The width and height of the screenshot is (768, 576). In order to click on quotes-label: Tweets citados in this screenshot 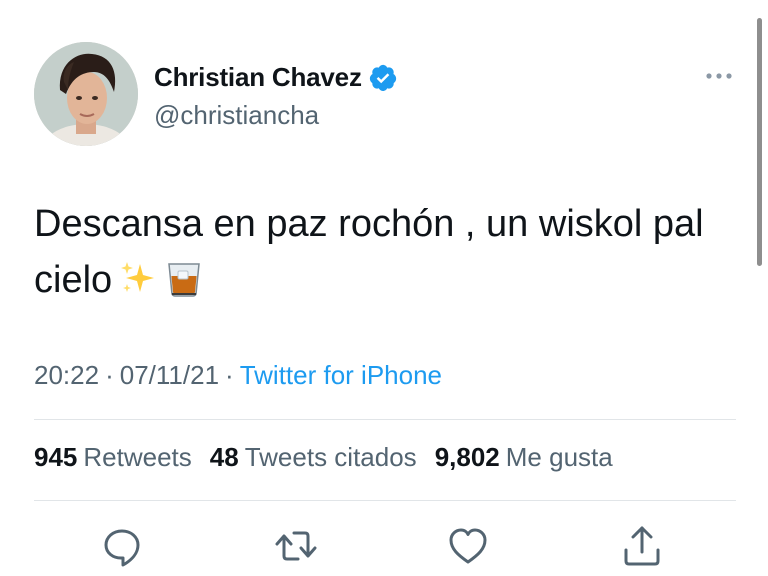, I will do `click(330, 457)`.